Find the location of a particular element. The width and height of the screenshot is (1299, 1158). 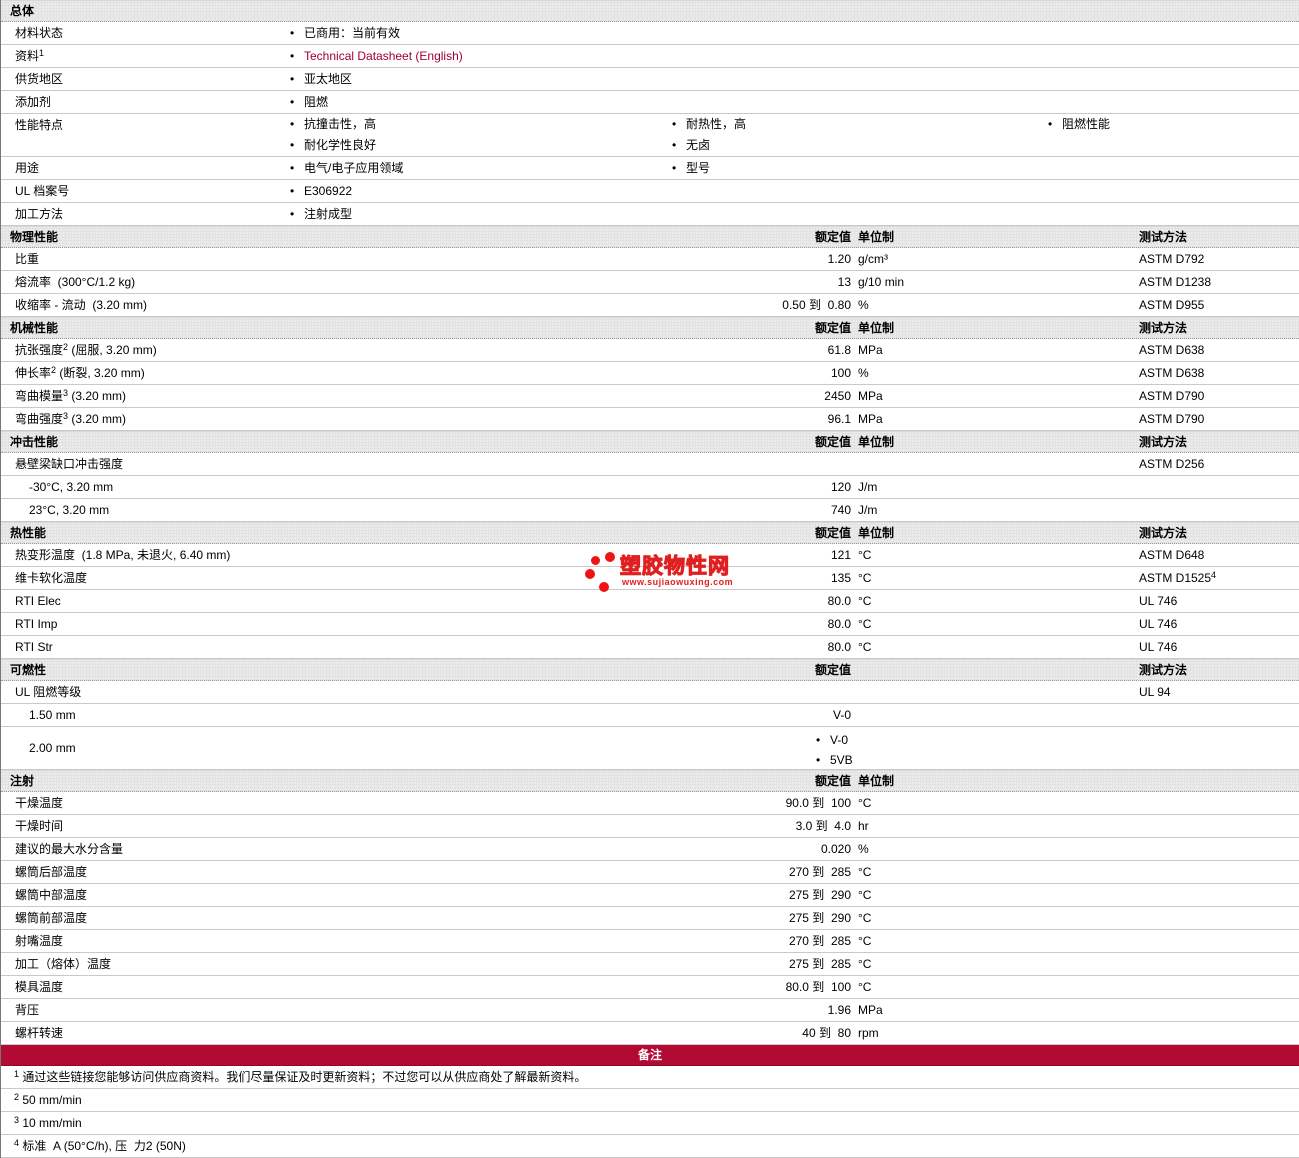

rated-value-bullet-item: • 5VB is located at coordinates (834, 760).